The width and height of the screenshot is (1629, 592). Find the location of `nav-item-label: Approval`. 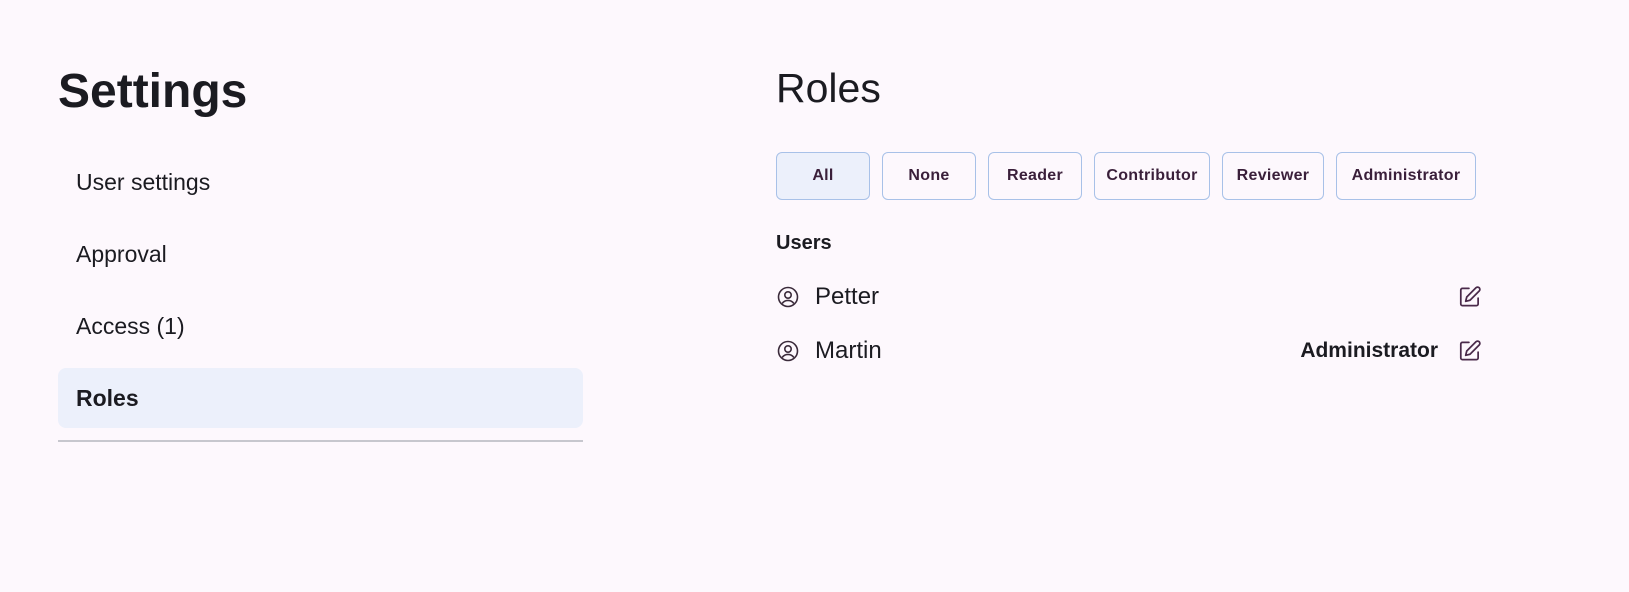

nav-item-label: Approval is located at coordinates (121, 253).